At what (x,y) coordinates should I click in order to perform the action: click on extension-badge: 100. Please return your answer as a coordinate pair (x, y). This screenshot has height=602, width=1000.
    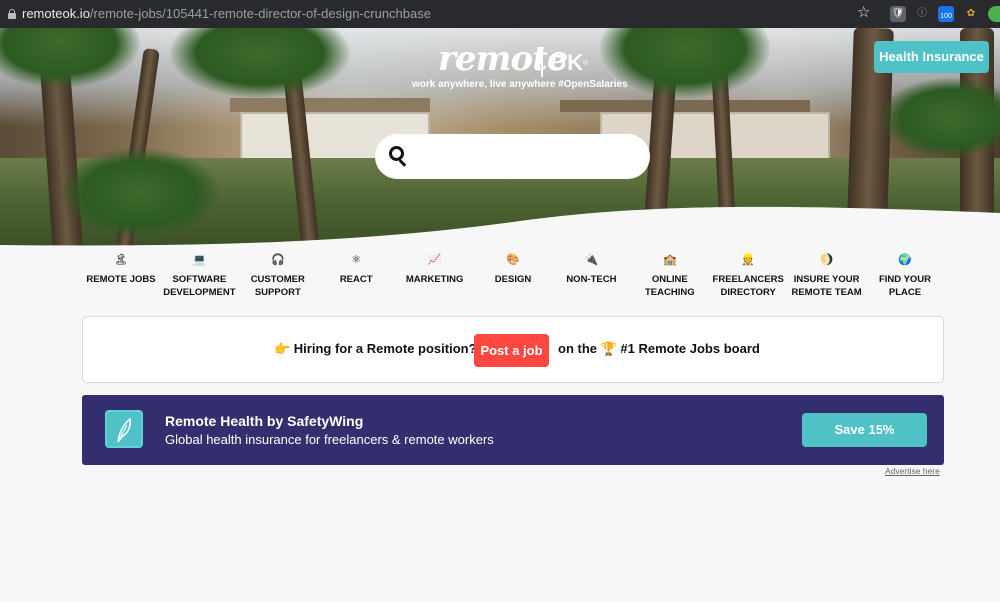
    Looking at the image, I should click on (946, 16).